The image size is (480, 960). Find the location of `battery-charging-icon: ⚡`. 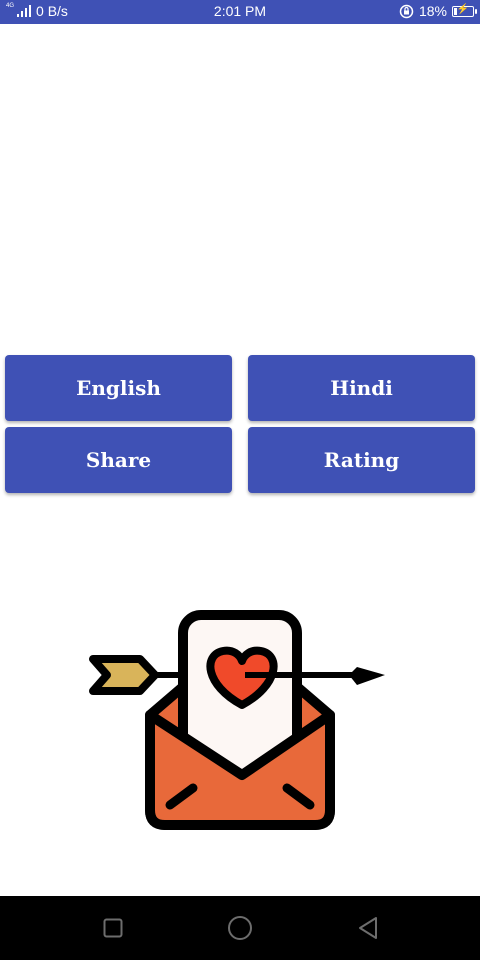

battery-charging-icon: ⚡ is located at coordinates (464, 10).